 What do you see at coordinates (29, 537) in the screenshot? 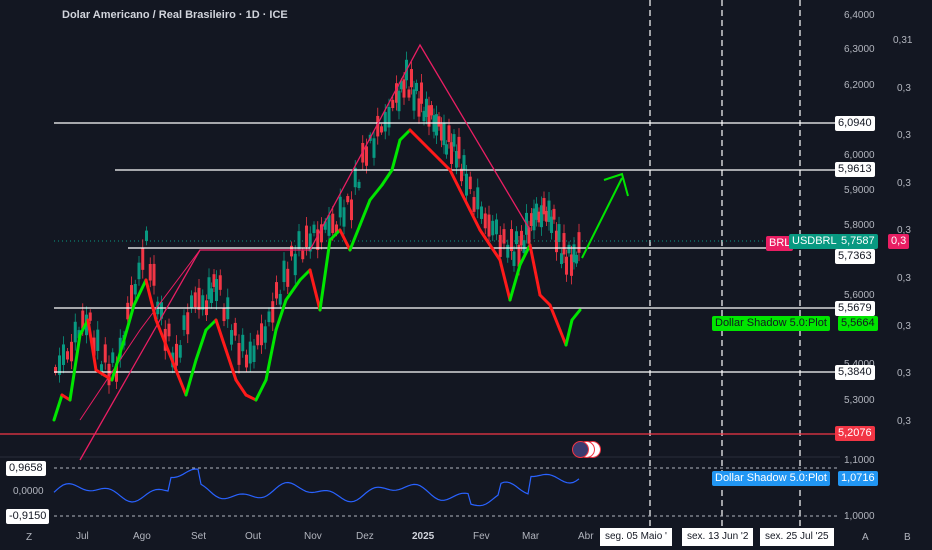
I see `log-scale-icon: Z` at bounding box center [29, 537].